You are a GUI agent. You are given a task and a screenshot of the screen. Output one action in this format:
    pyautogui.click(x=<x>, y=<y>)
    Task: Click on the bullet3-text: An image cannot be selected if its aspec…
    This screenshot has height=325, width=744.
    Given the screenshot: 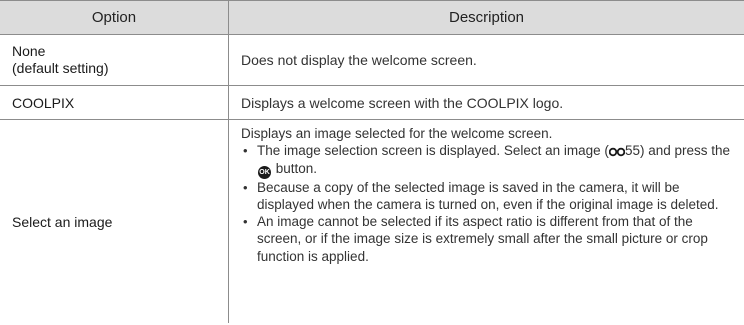 What is the action you would take?
    pyautogui.click(x=482, y=239)
    